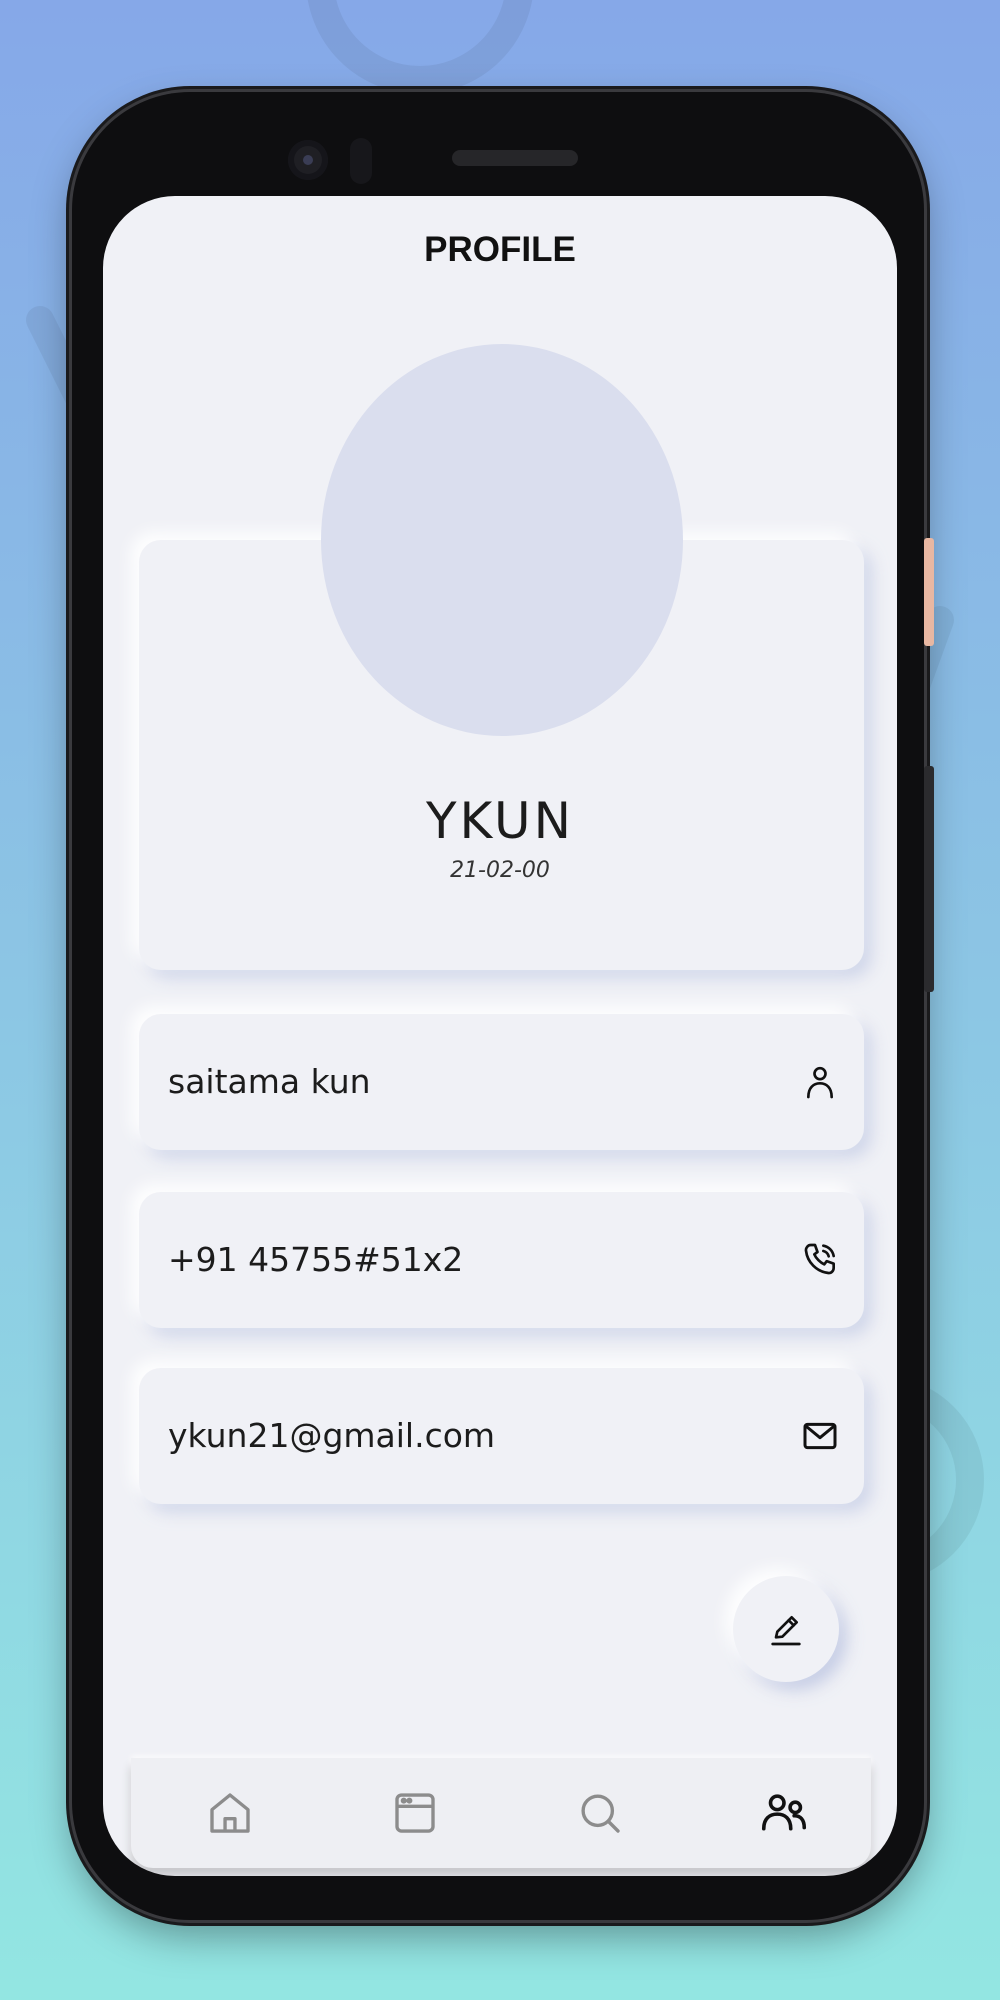 The width and height of the screenshot is (1000, 2000). I want to click on power-button, so click(929, 592).